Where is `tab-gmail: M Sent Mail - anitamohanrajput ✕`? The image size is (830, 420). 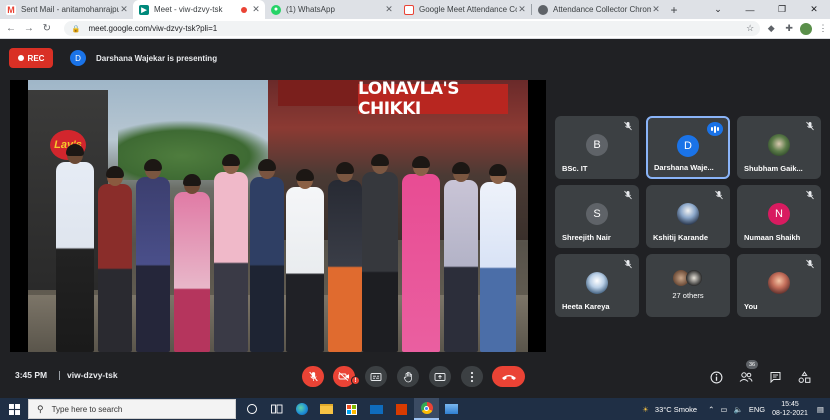 tab-gmail: M Sent Mail - anitamohanrajput ✕ is located at coordinates (66, 9).